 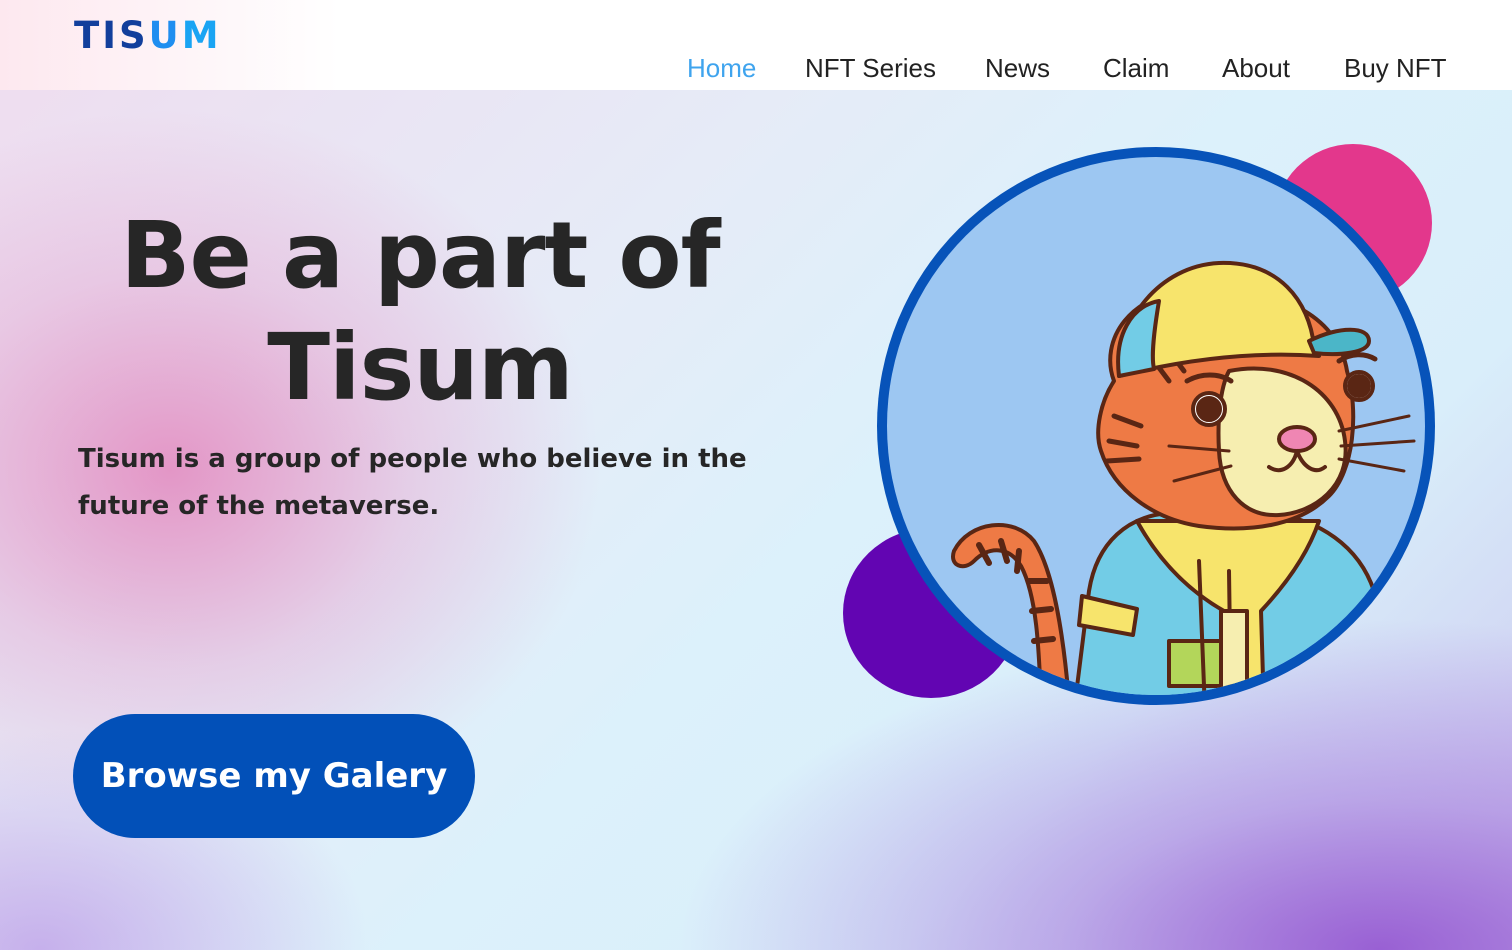 What do you see at coordinates (259, 506) in the screenshot?
I see `hero-description-line-2: future of the metaverse.` at bounding box center [259, 506].